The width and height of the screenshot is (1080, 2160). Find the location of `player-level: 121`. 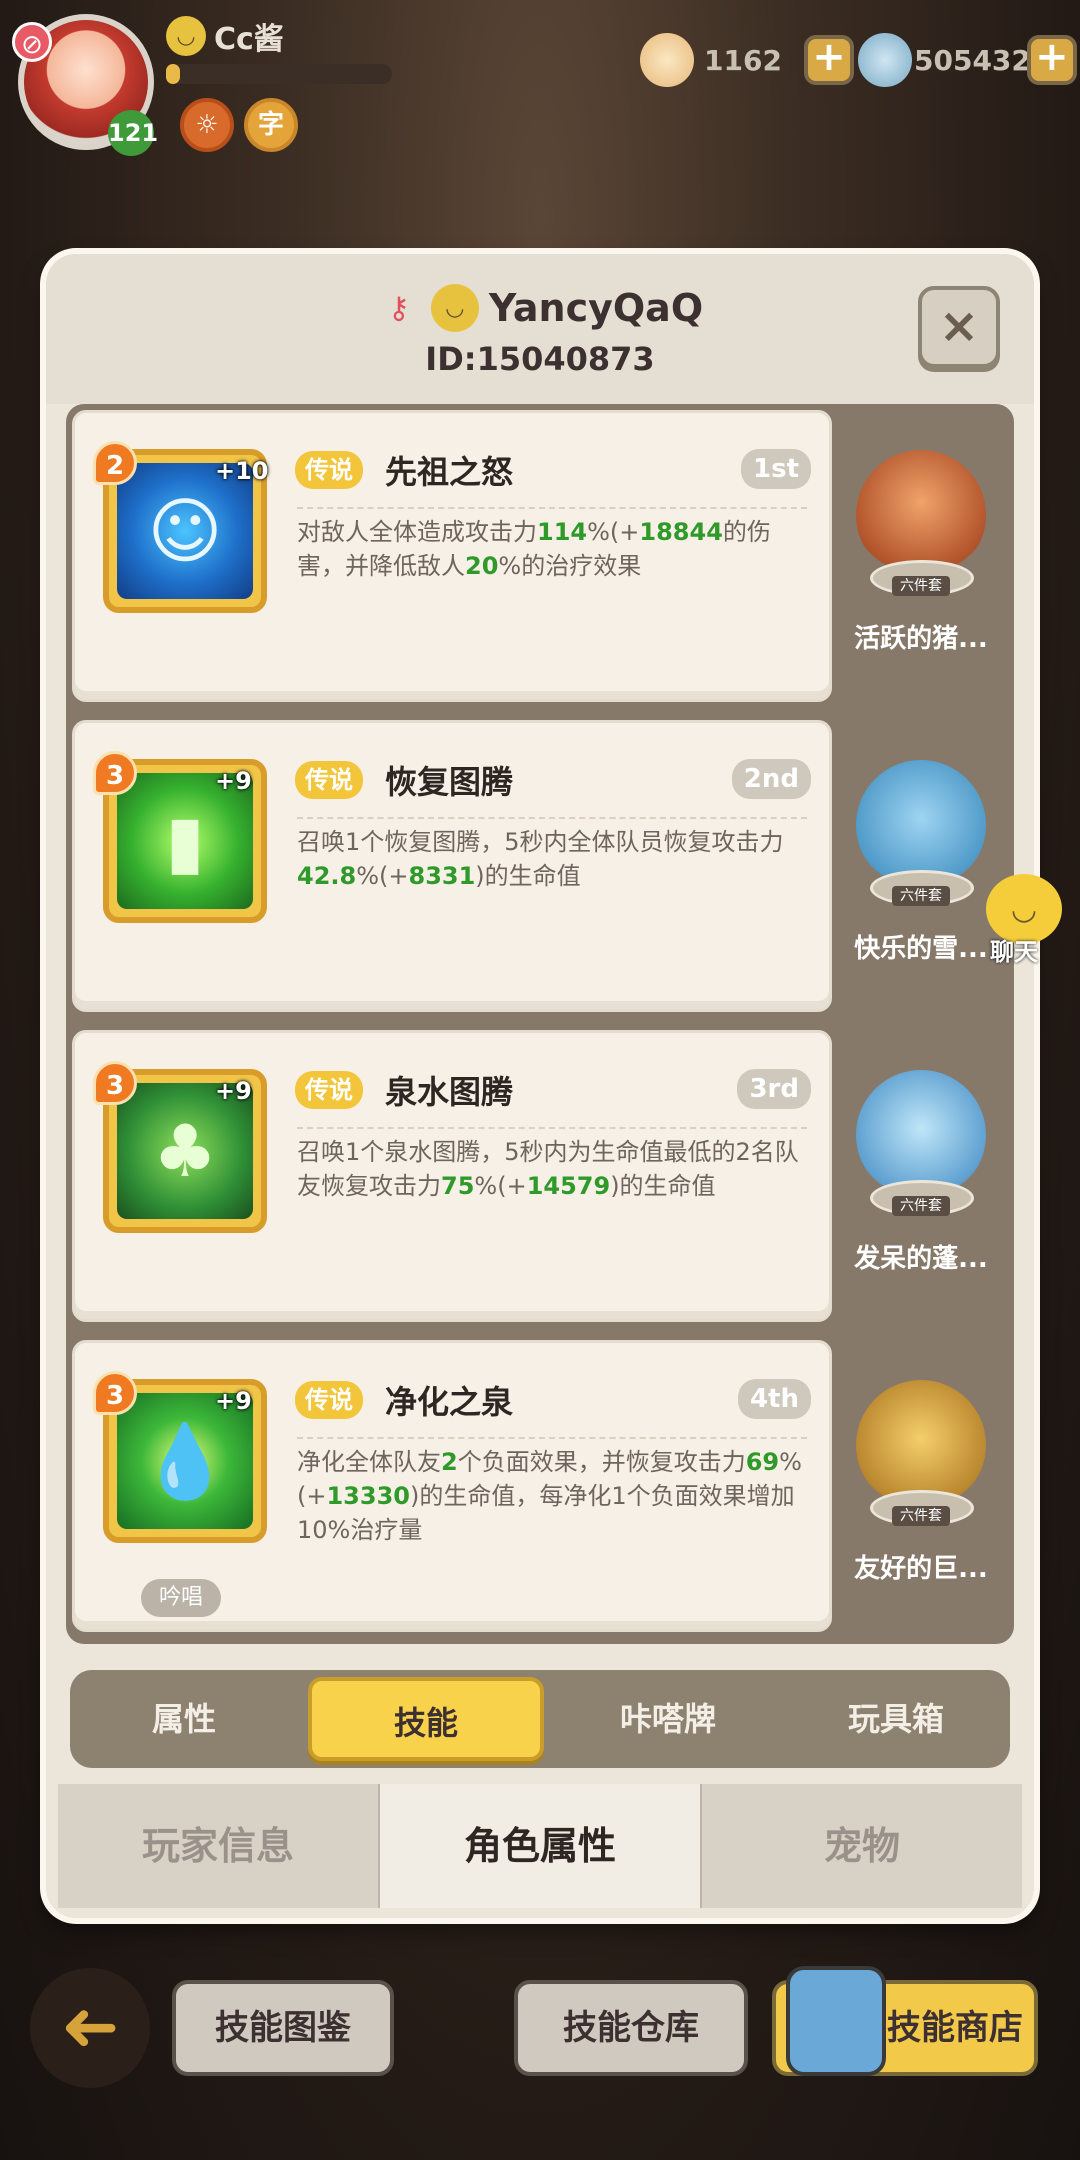

player-level: 121 is located at coordinates (133, 133).